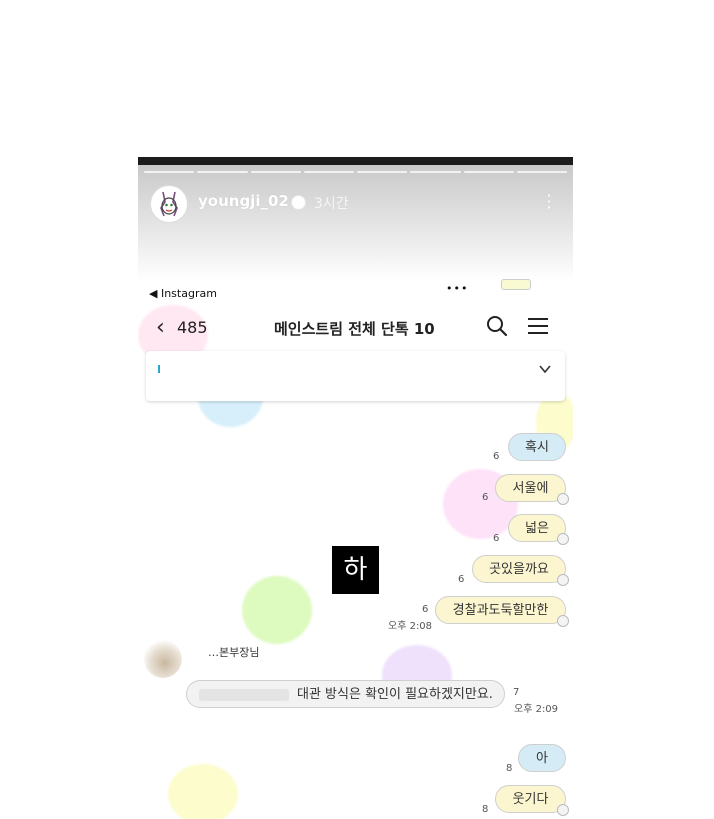 The image size is (714, 819). I want to click on verified-badge-icon, so click(298, 202).